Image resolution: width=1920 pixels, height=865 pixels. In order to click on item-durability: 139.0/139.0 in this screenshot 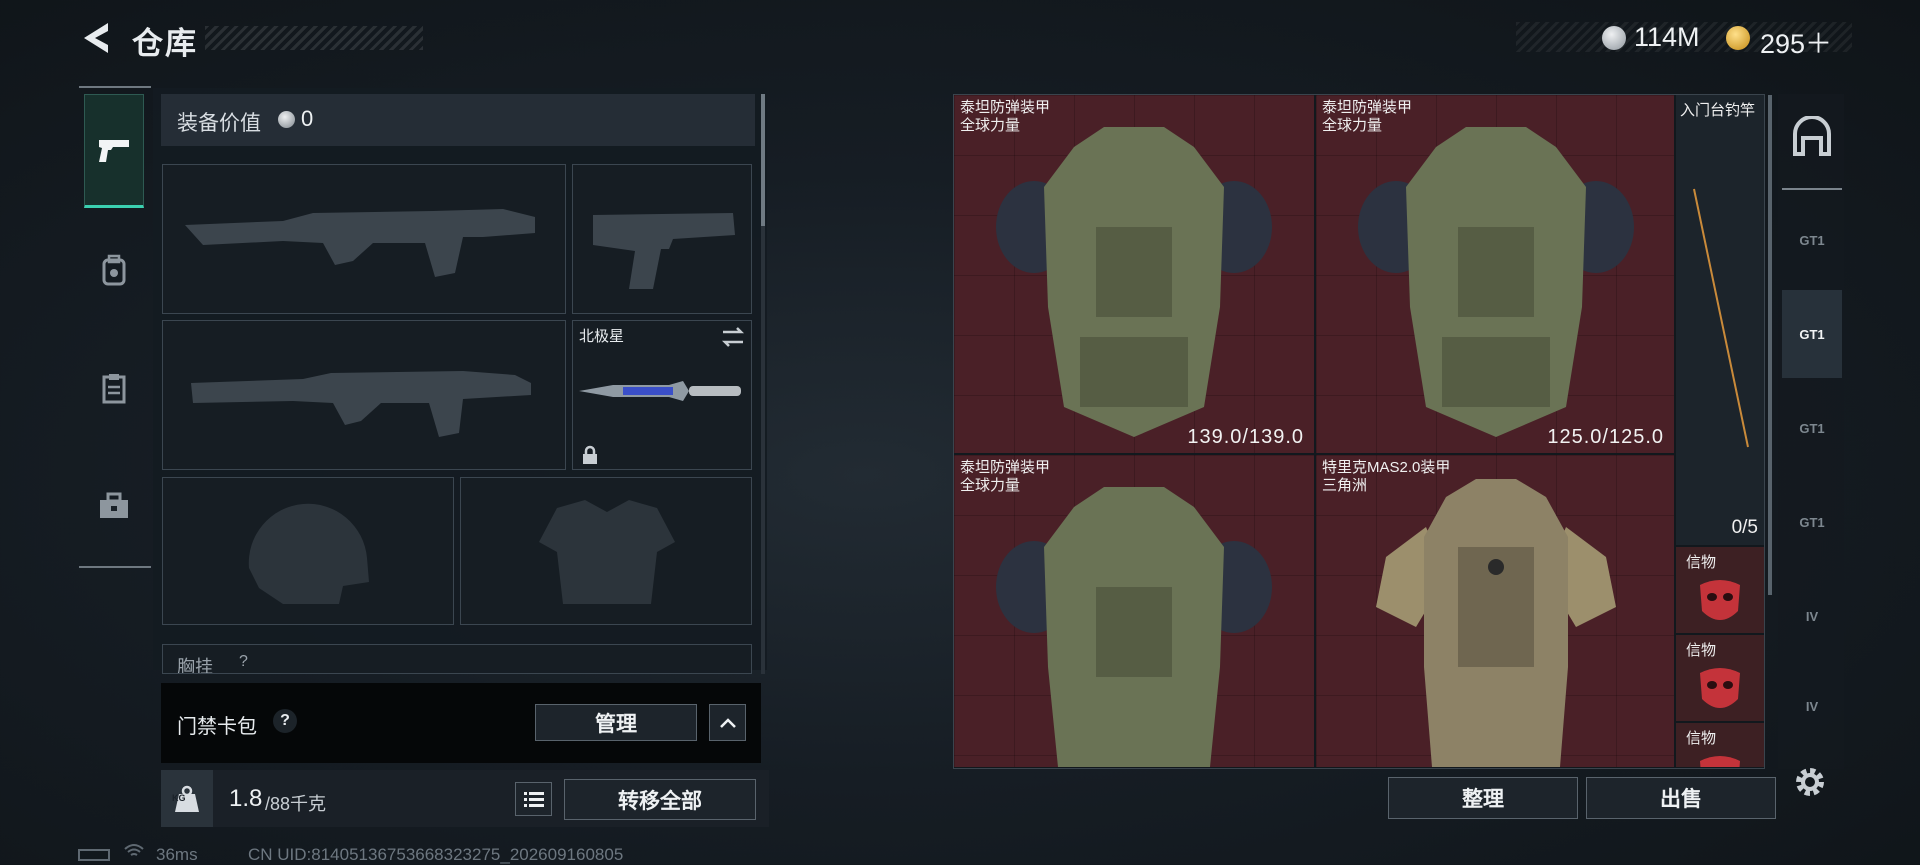, I will do `click(1245, 437)`.